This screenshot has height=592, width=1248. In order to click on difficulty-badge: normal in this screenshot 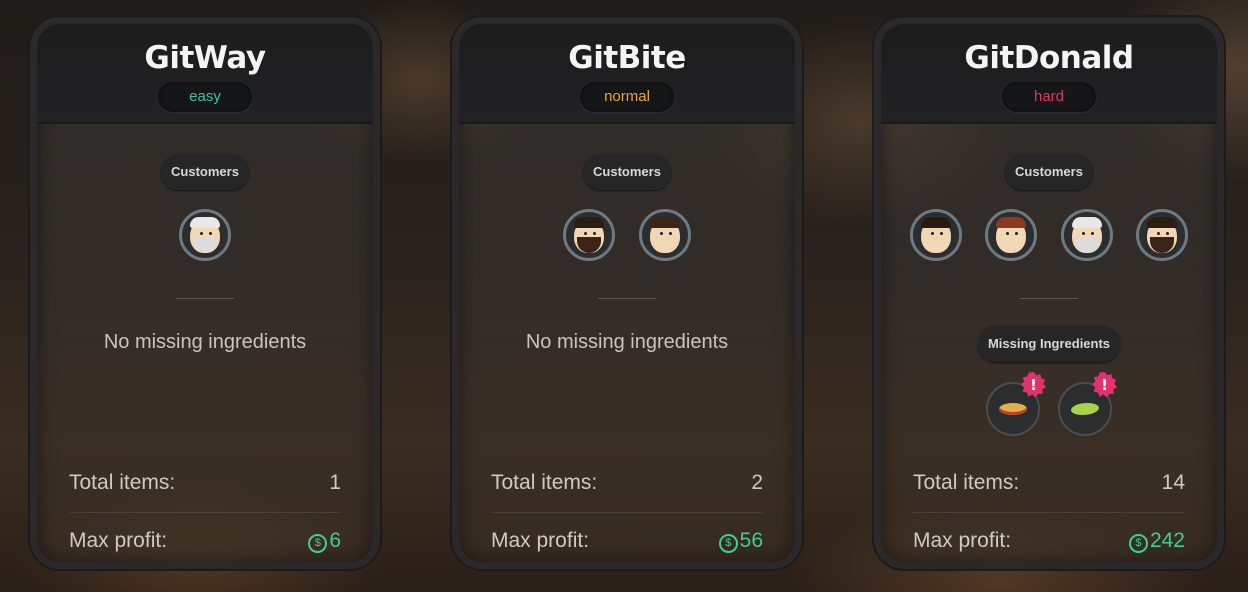, I will do `click(627, 97)`.